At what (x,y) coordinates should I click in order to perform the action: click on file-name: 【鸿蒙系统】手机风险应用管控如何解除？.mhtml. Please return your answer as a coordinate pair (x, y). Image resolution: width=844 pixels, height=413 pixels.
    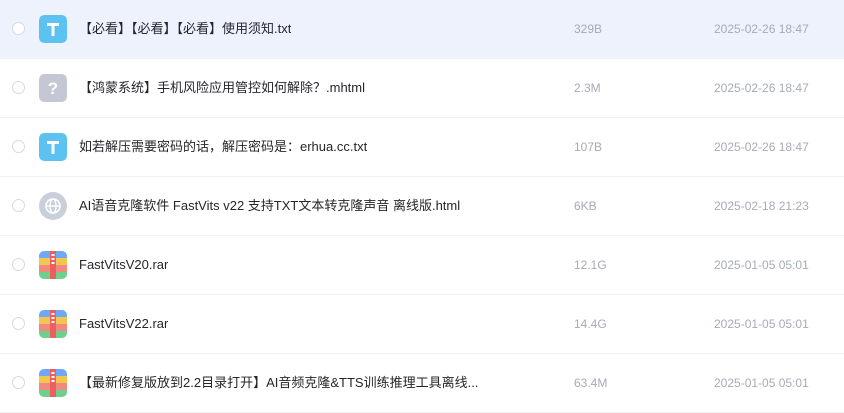
    Looking at the image, I should click on (222, 88).